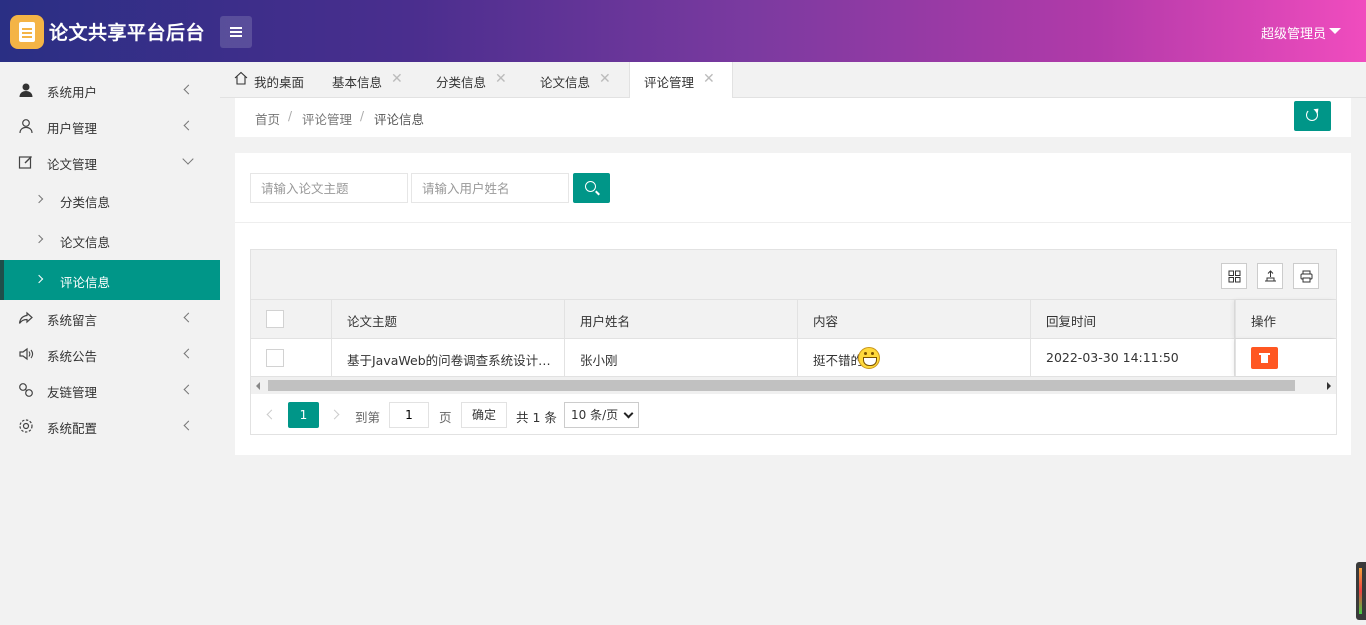  I want to click on refresh-button, so click(1312, 116).